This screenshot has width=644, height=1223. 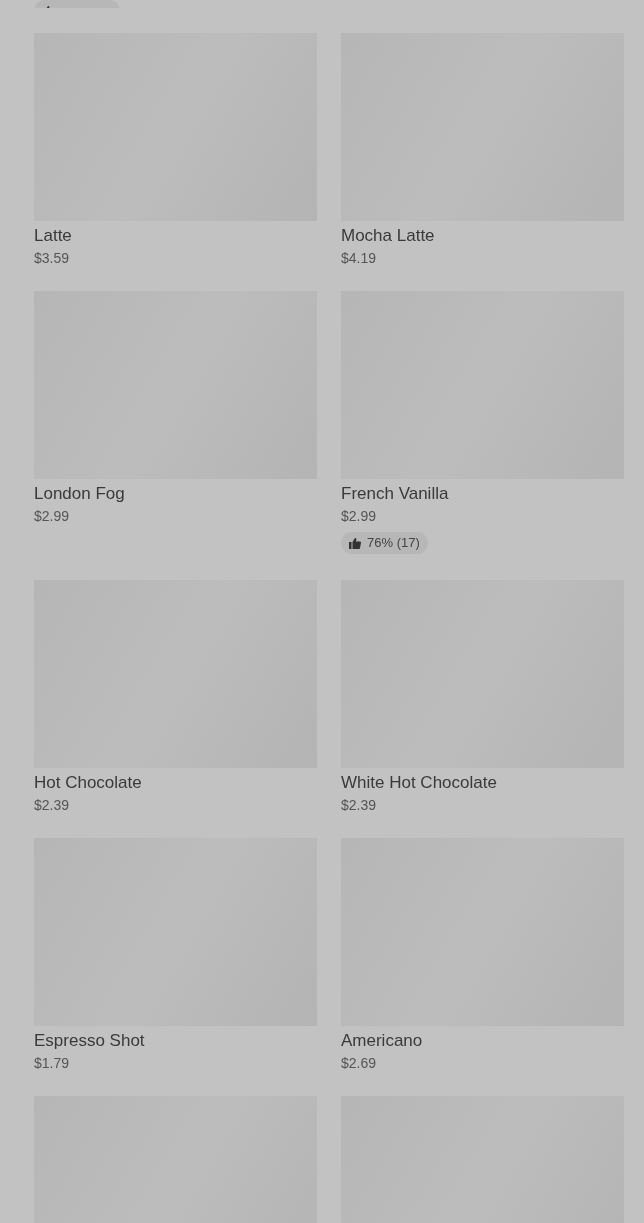 I want to click on product-name: White Hot Chocolate, so click(x=419, y=782).